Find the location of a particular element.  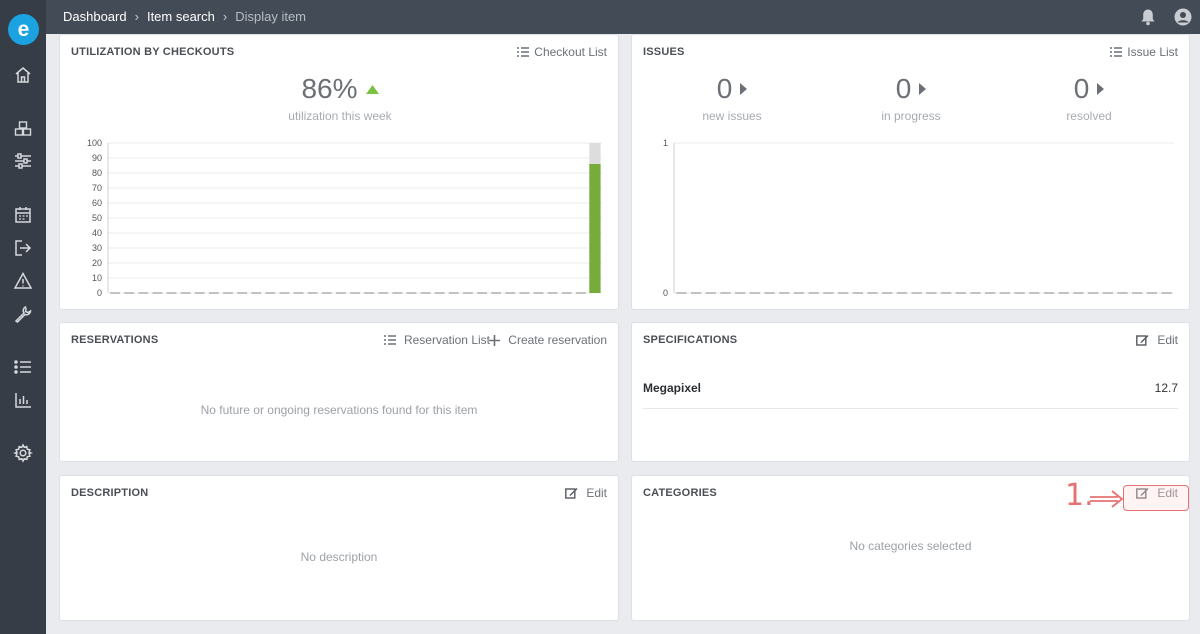

panel-title: SPECIFICATIONS is located at coordinates (690, 340).